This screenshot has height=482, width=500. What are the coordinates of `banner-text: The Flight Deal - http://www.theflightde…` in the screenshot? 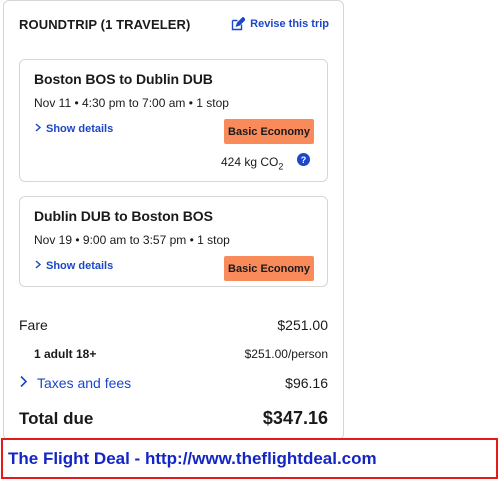 It's located at (192, 458).